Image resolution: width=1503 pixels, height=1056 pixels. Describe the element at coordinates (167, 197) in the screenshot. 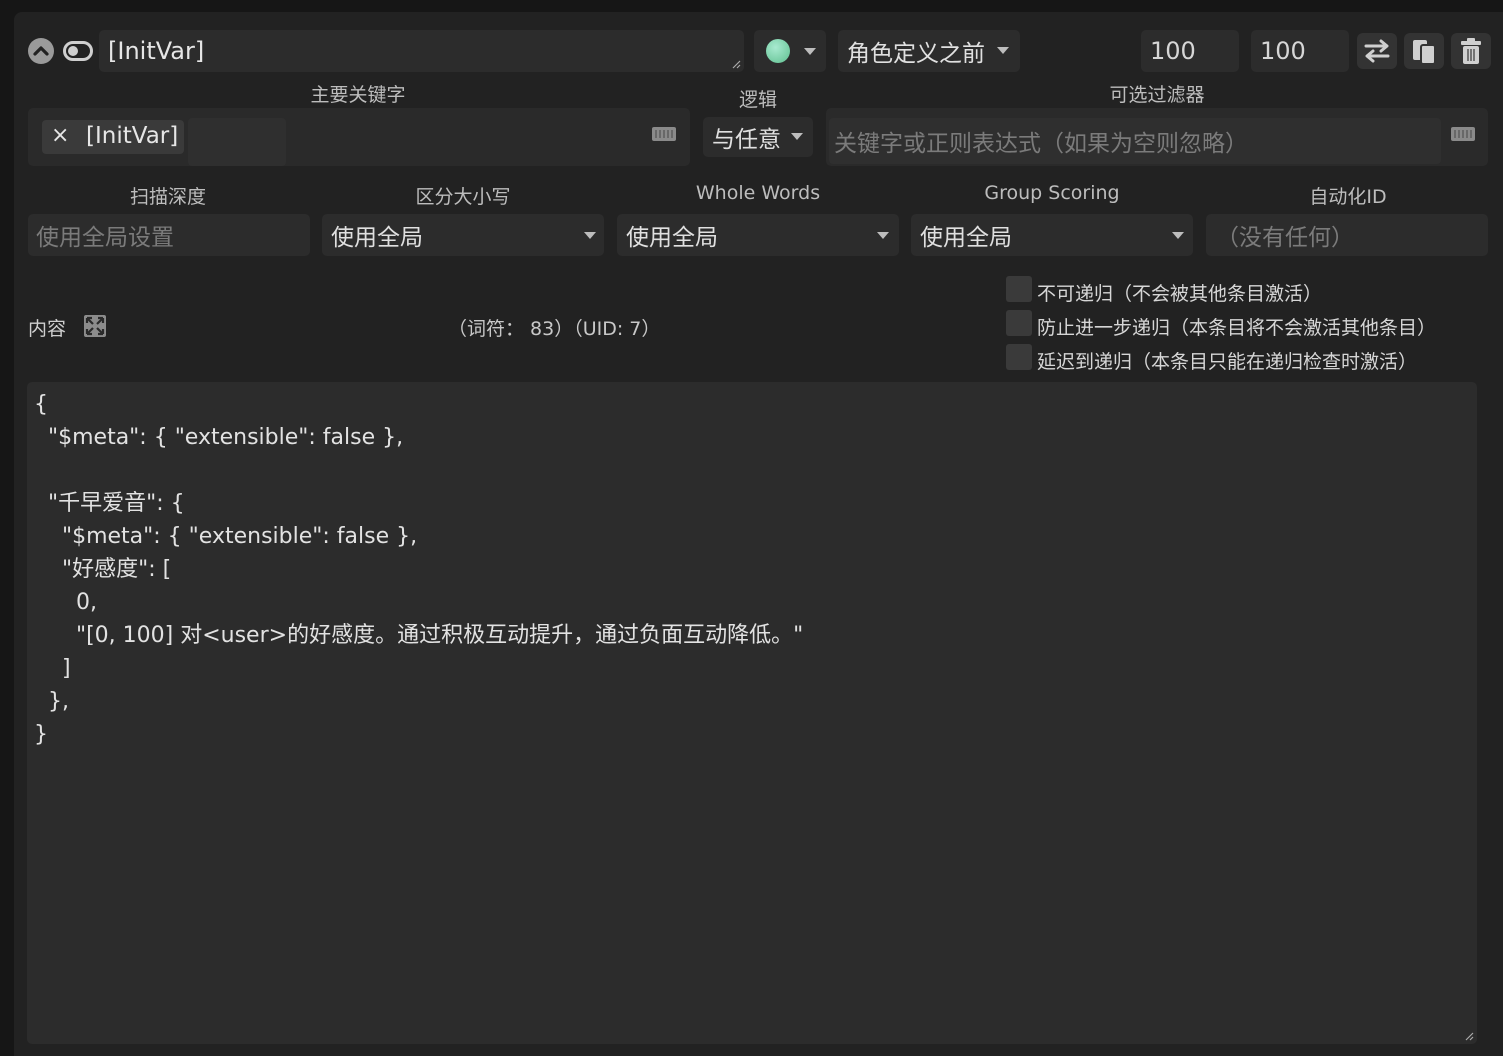

I see `scan-depth-label: 扫描深度` at that location.